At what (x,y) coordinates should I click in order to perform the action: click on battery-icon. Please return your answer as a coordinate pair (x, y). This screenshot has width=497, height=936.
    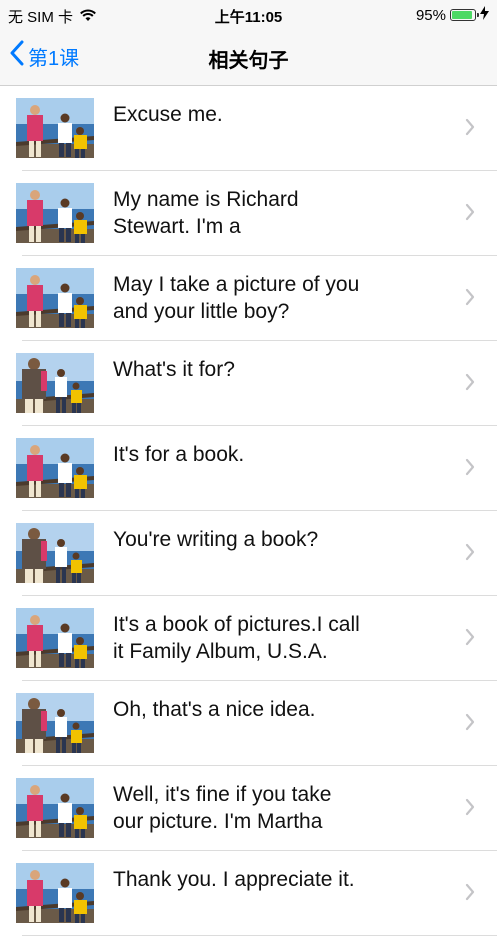
    Looking at the image, I should click on (464, 15).